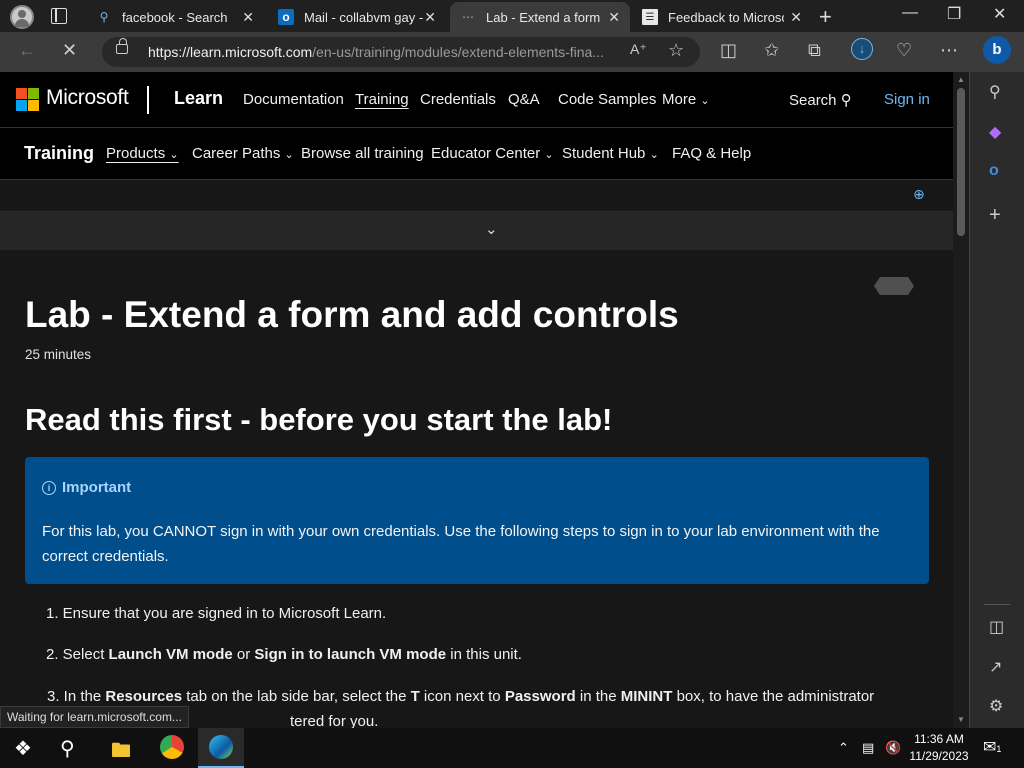 The width and height of the screenshot is (1024, 768). I want to click on page-title: Lab - Extend a form and add controls, so click(352, 314).